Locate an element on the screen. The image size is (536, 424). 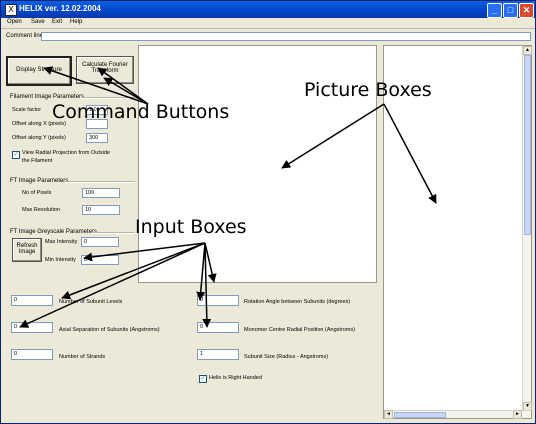
display-structure-button: Display Structure is located at coordinates (39, 71).